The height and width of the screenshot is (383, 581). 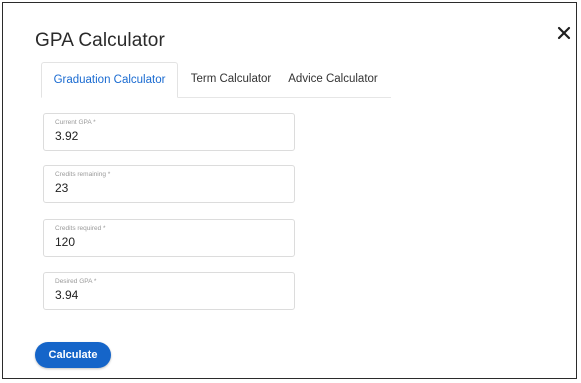 What do you see at coordinates (165, 188) in the screenshot?
I see `credits-remaining-input` at bounding box center [165, 188].